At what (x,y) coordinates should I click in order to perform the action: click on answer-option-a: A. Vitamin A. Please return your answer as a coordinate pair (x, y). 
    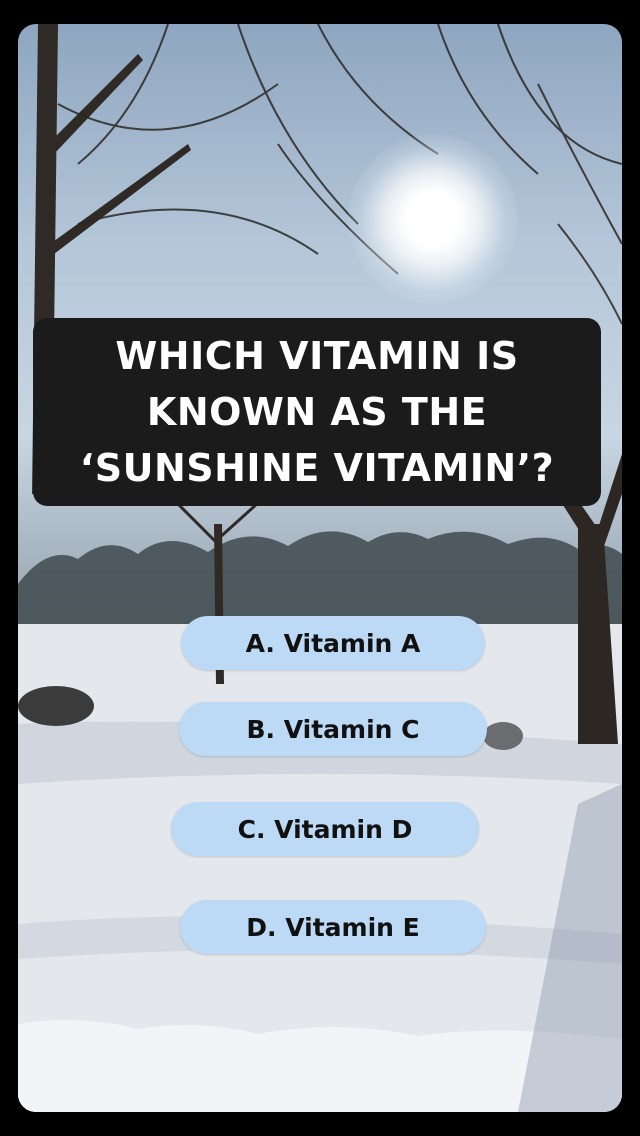
    Looking at the image, I should click on (333, 643).